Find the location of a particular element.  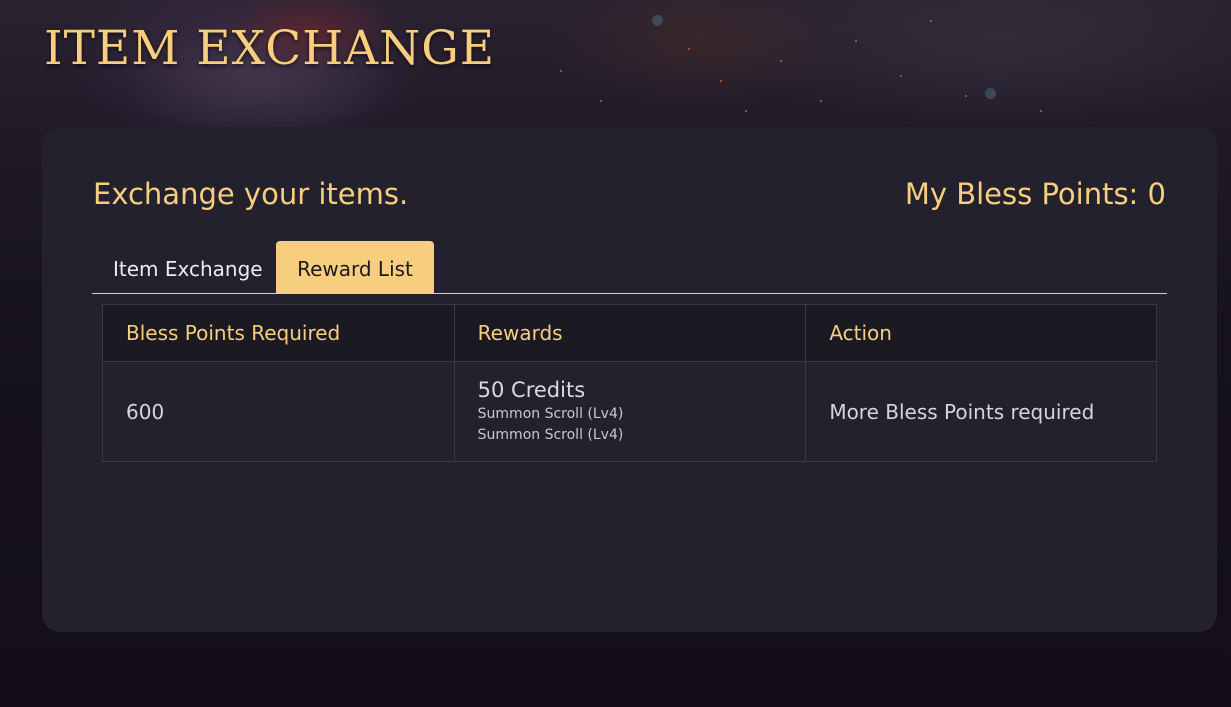

table-header-row: Bless Points Required Rewards Action is located at coordinates (629, 333).